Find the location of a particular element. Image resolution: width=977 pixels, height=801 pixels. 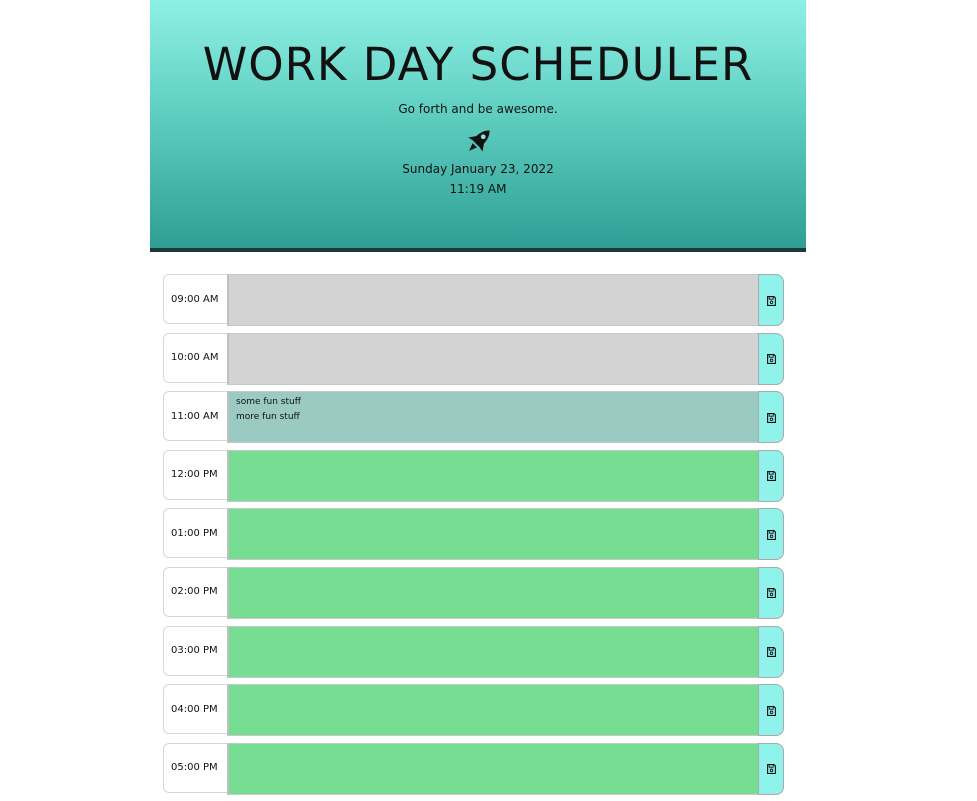

tagline: Go forth and be awesome. is located at coordinates (478, 109).